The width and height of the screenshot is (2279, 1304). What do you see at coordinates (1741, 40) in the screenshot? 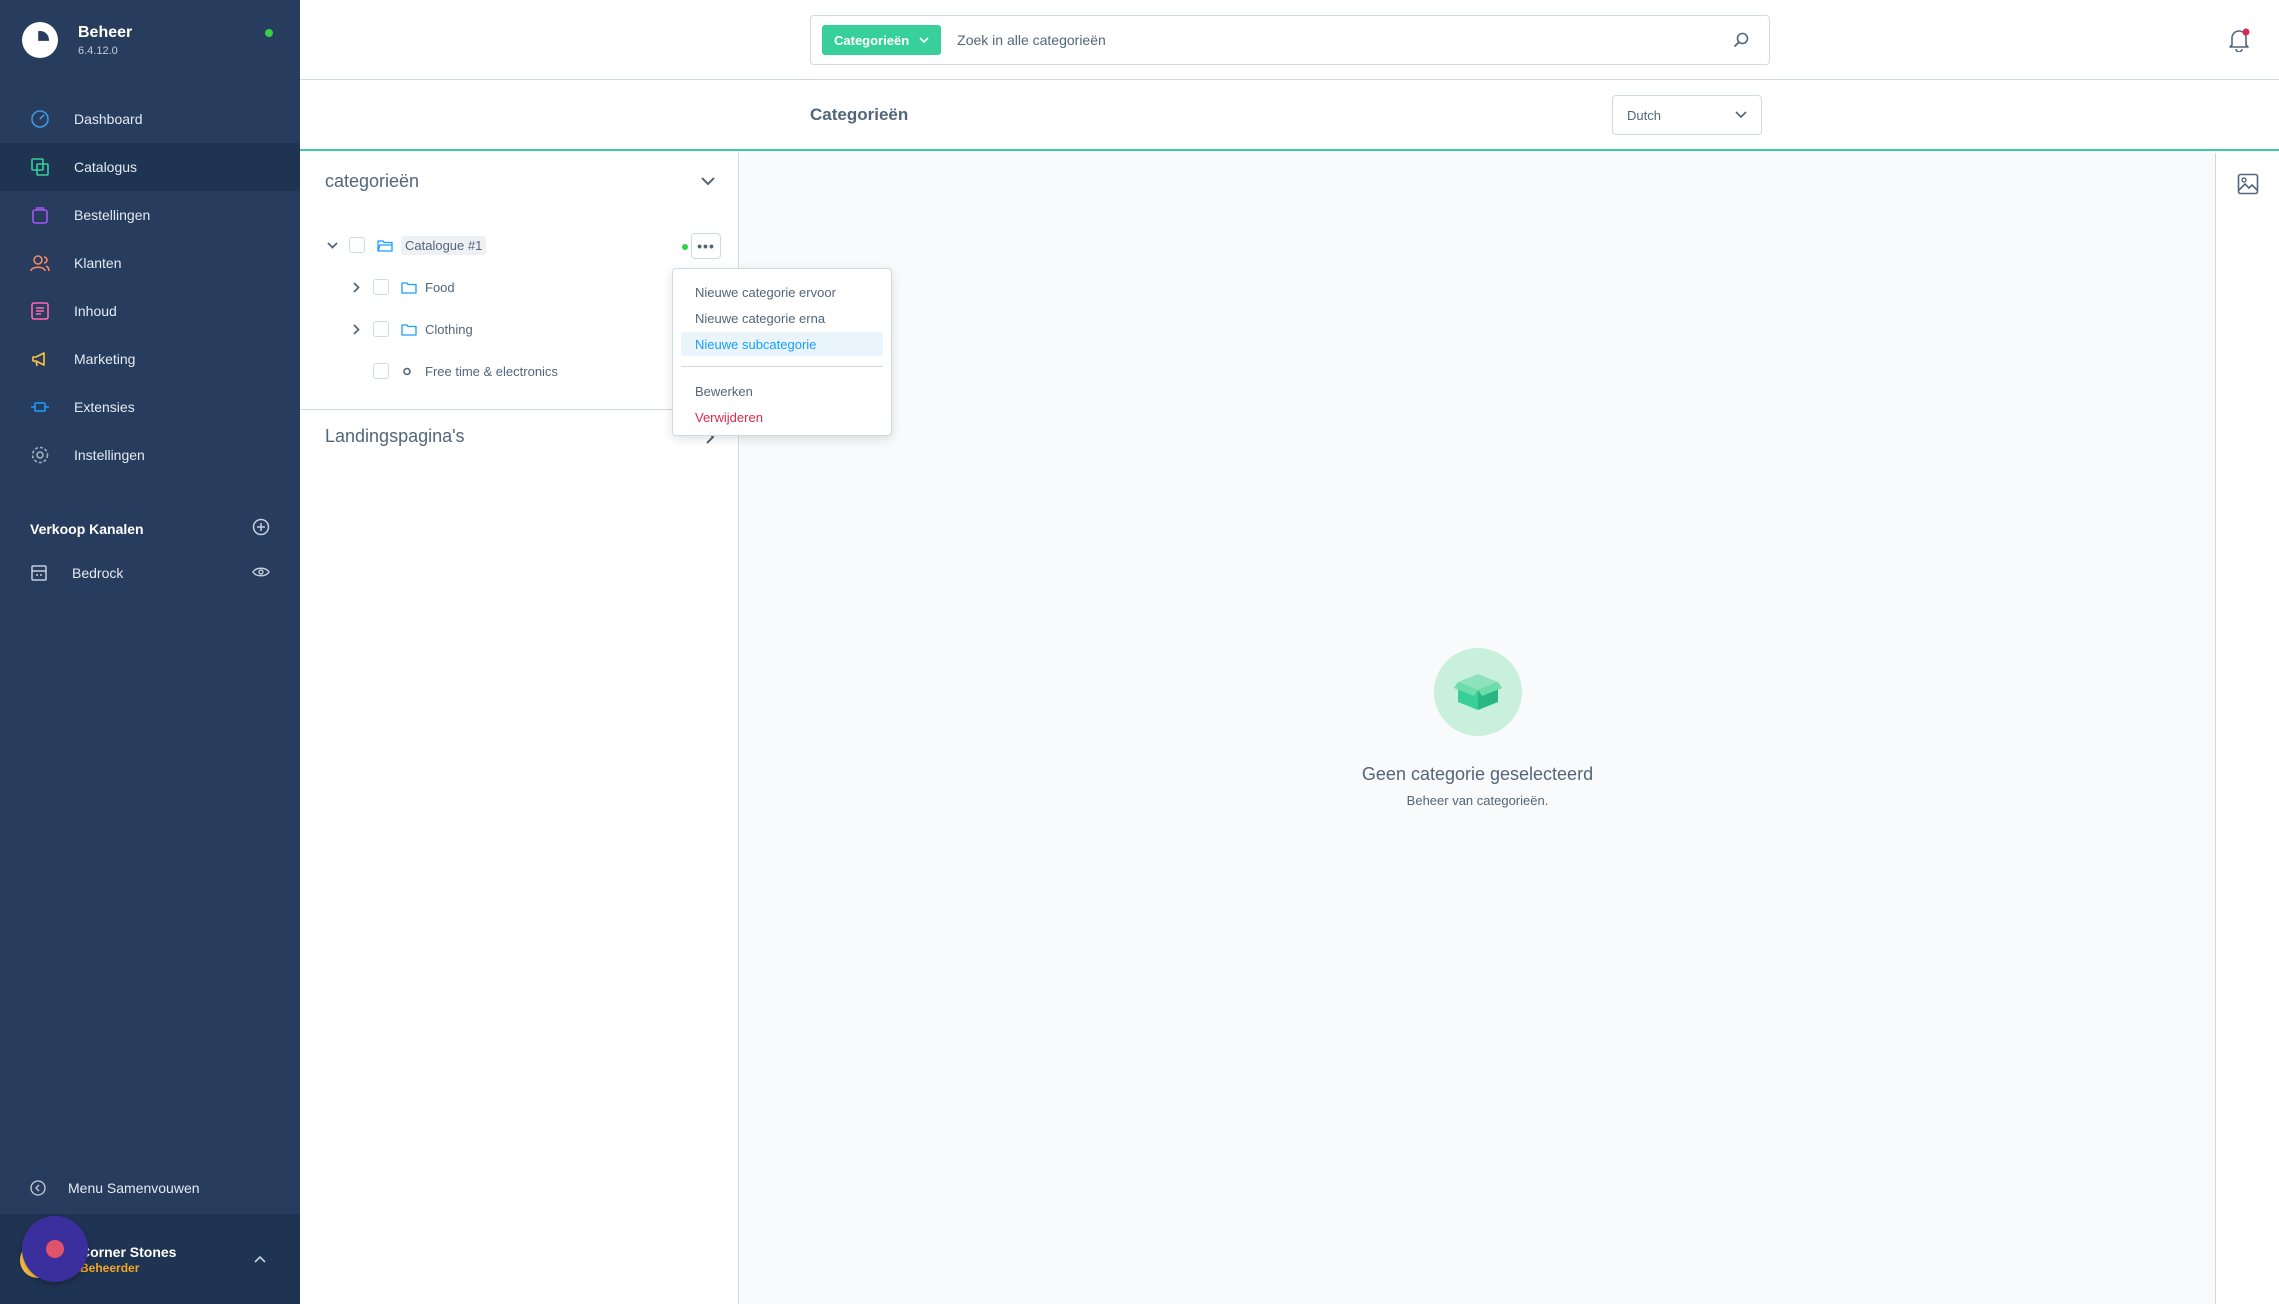
I see `search-icon` at bounding box center [1741, 40].